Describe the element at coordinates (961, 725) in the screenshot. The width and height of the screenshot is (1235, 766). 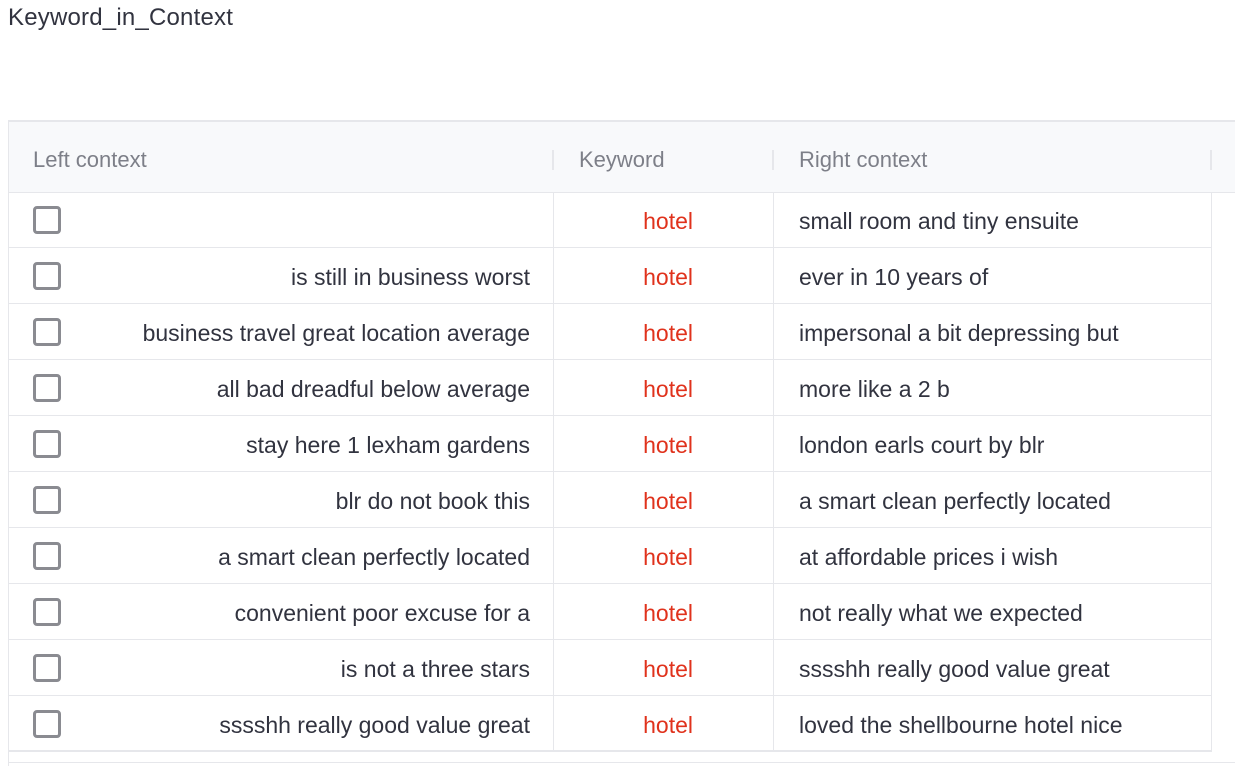
I see `right-context-text: loved the shellbourne hotel nice` at that location.